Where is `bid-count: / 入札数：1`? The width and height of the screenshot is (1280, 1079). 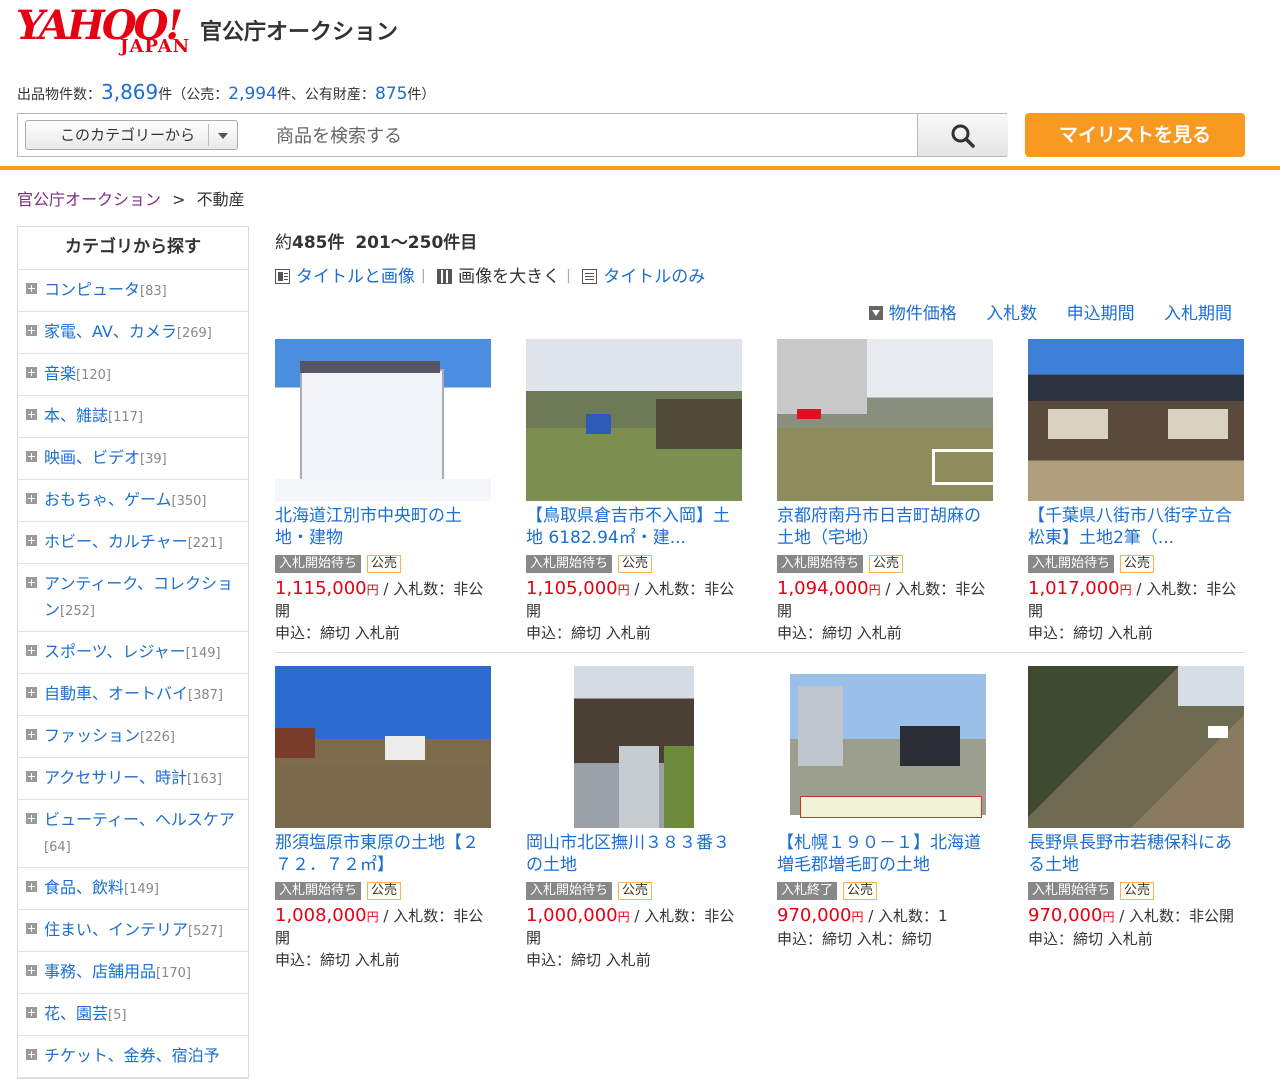 bid-count: / 入札数：1 is located at coordinates (905, 916).